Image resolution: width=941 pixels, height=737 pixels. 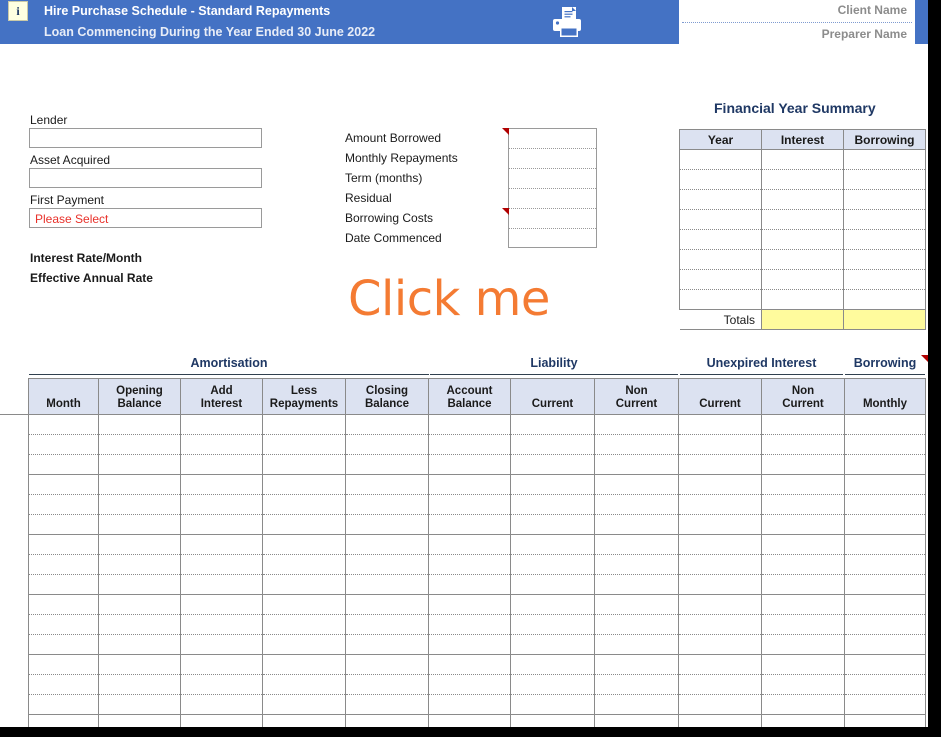 I want to click on preparer-name-field: Preparer Name, so click(x=864, y=34).